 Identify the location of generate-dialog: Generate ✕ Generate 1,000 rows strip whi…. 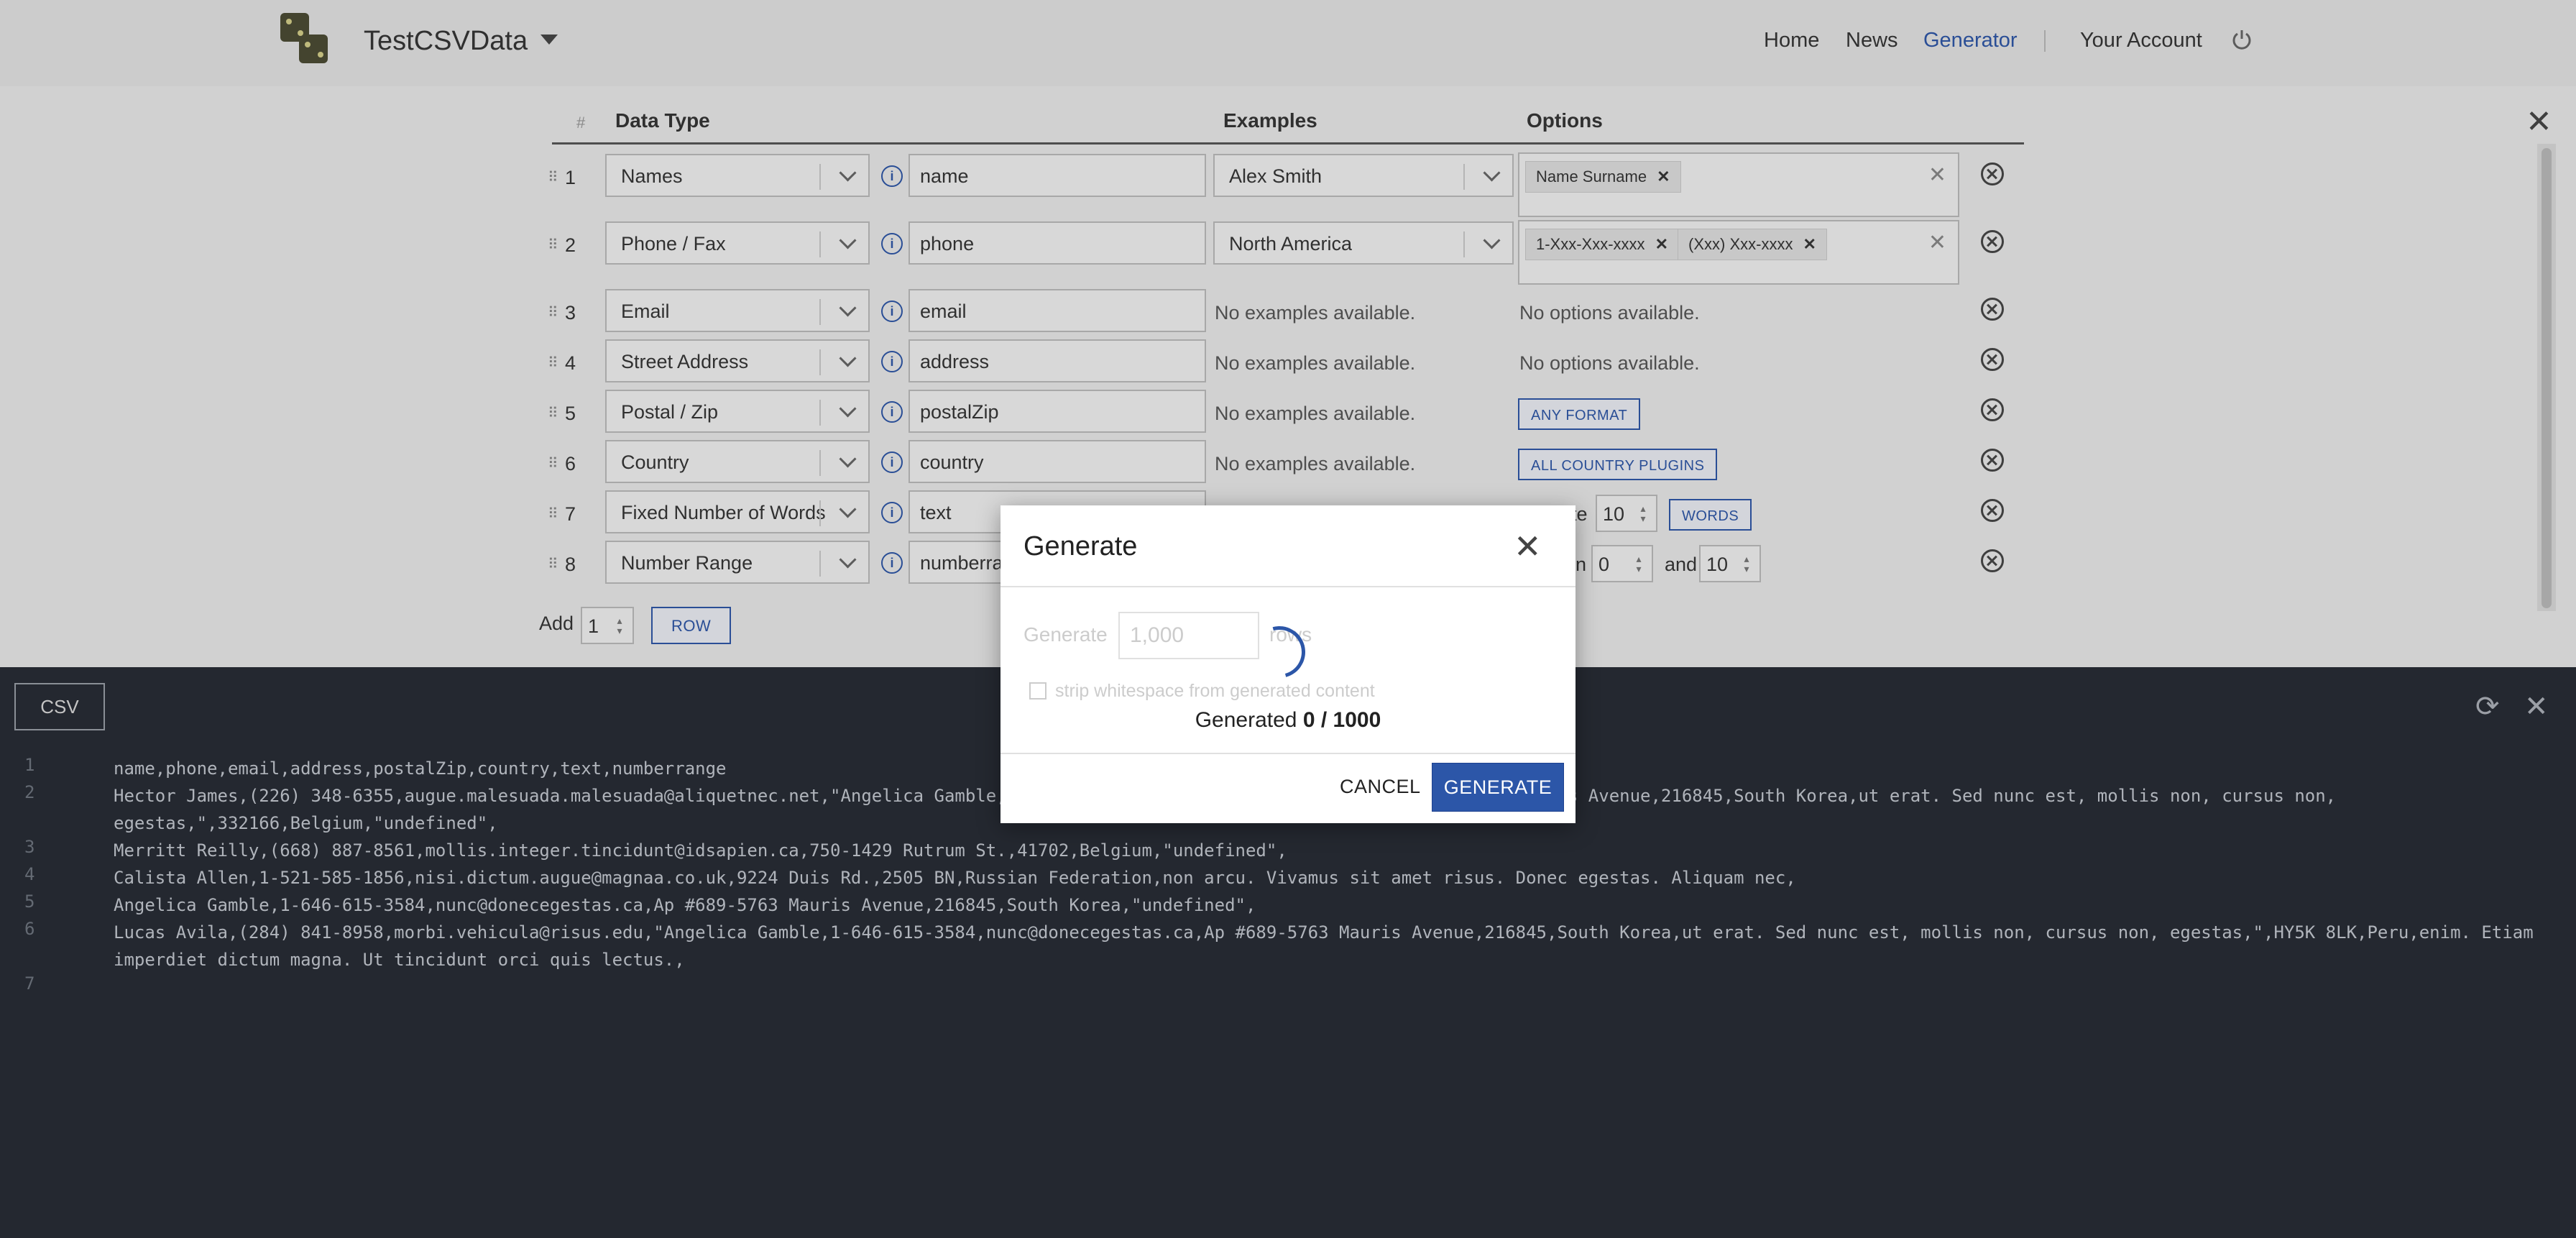
(1288, 664).